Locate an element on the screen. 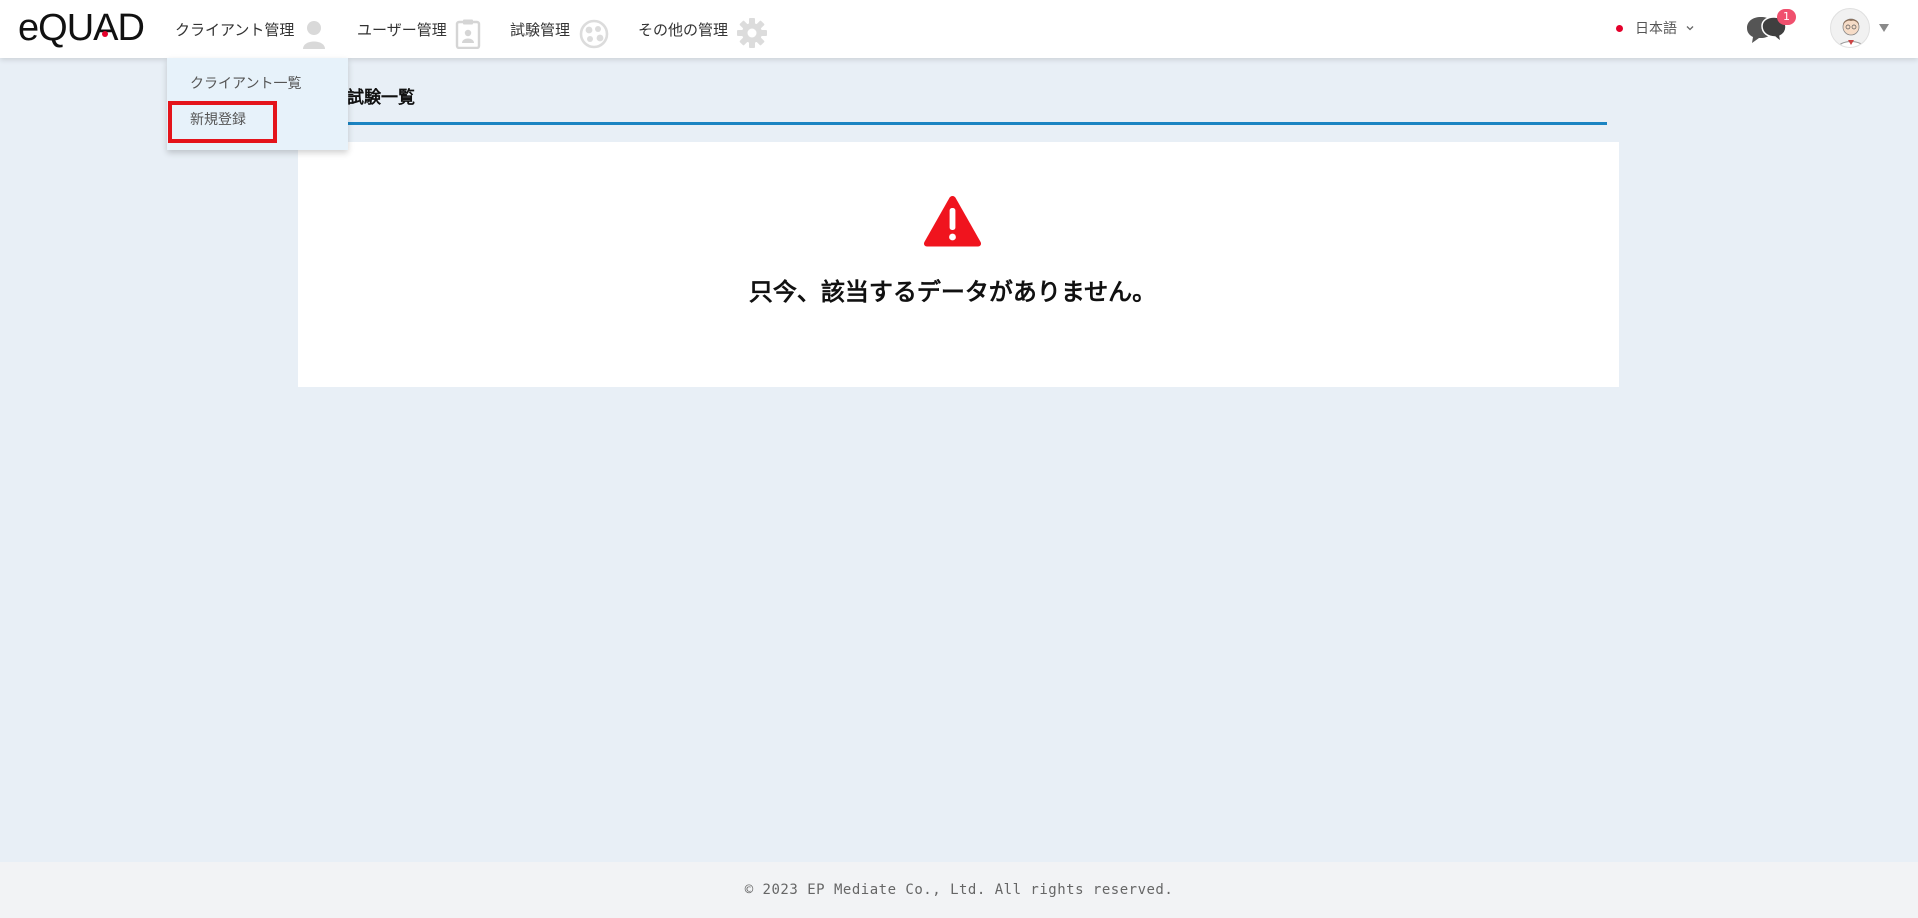 The height and width of the screenshot is (918, 1918). nav-other-management: その他の管理 is located at coordinates (703, 29).